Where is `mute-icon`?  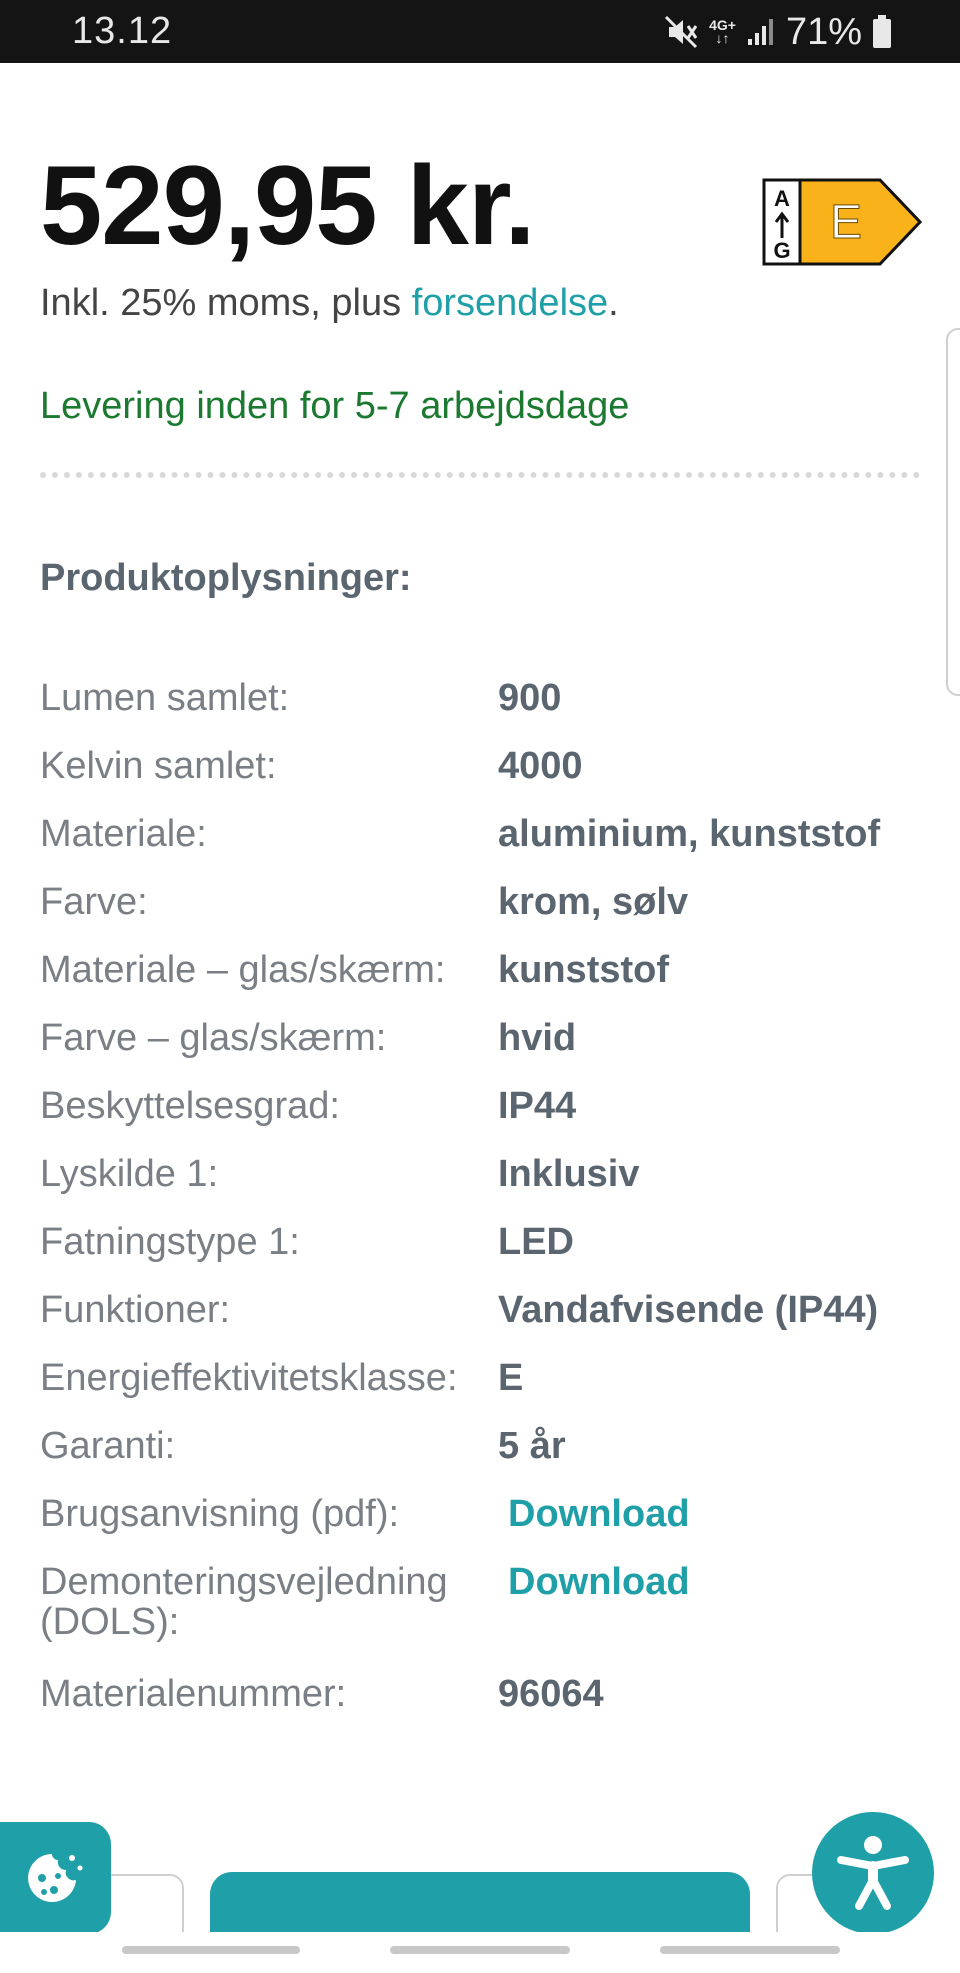
mute-icon is located at coordinates (681, 32).